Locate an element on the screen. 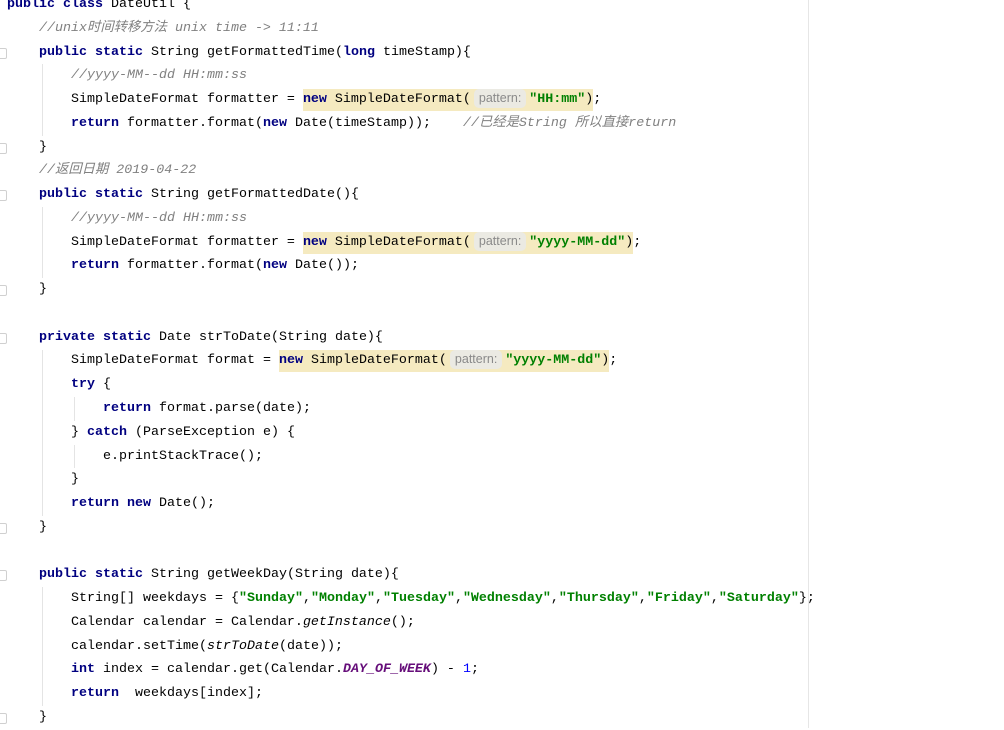  code-token: SimpleDateFormat( is located at coordinates (398, 242).